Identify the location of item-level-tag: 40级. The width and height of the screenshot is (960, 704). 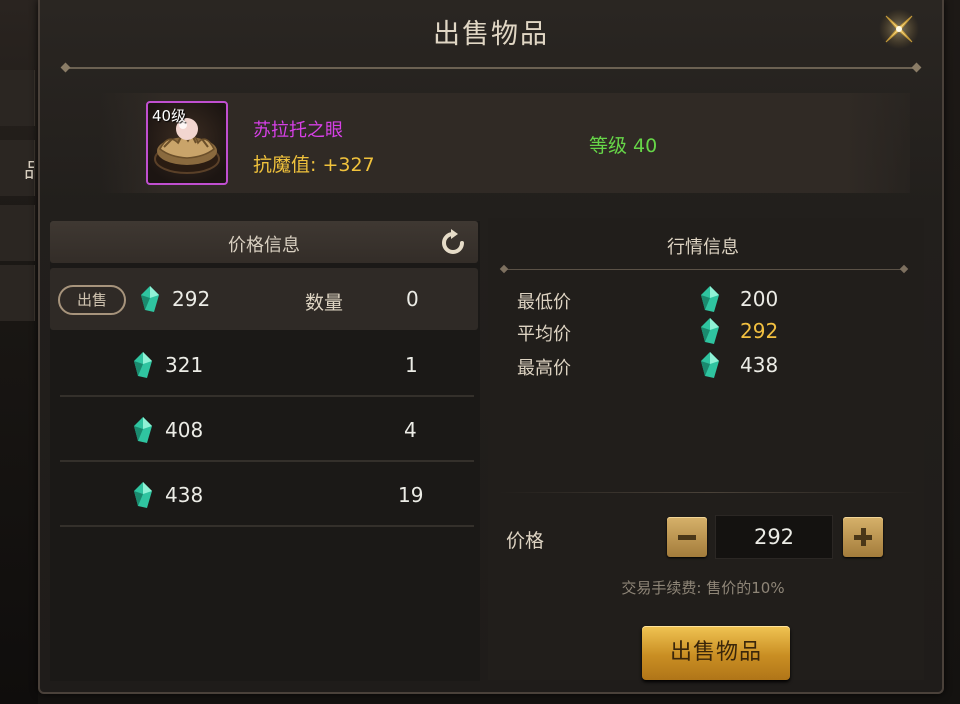
(169, 116).